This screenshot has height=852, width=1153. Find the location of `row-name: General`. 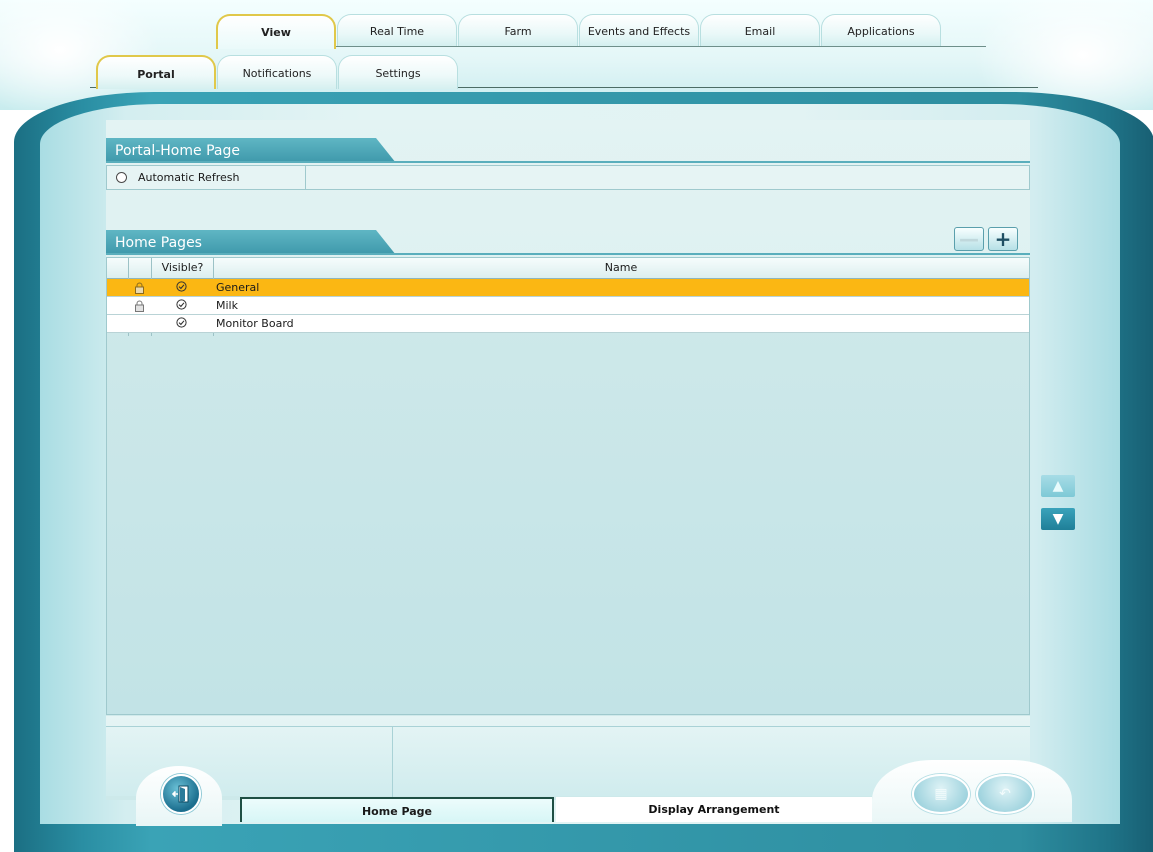

row-name: General is located at coordinates (238, 287).